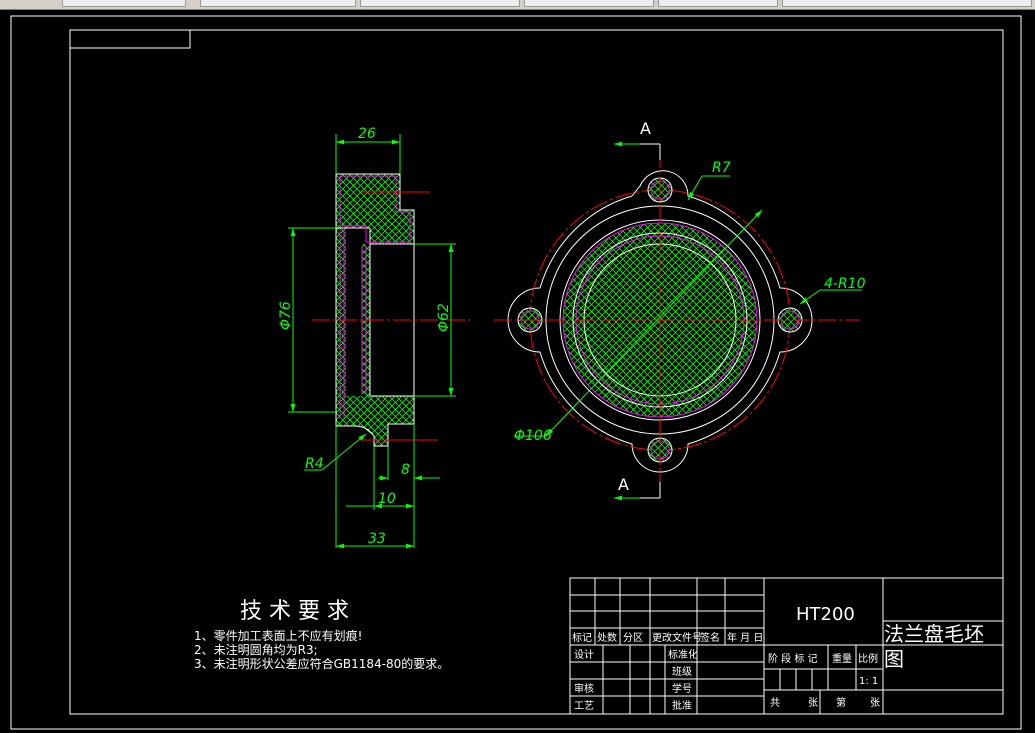 The height and width of the screenshot is (733, 1035). I want to click on tech-req-title: 技 术 要 求, so click(294, 611).